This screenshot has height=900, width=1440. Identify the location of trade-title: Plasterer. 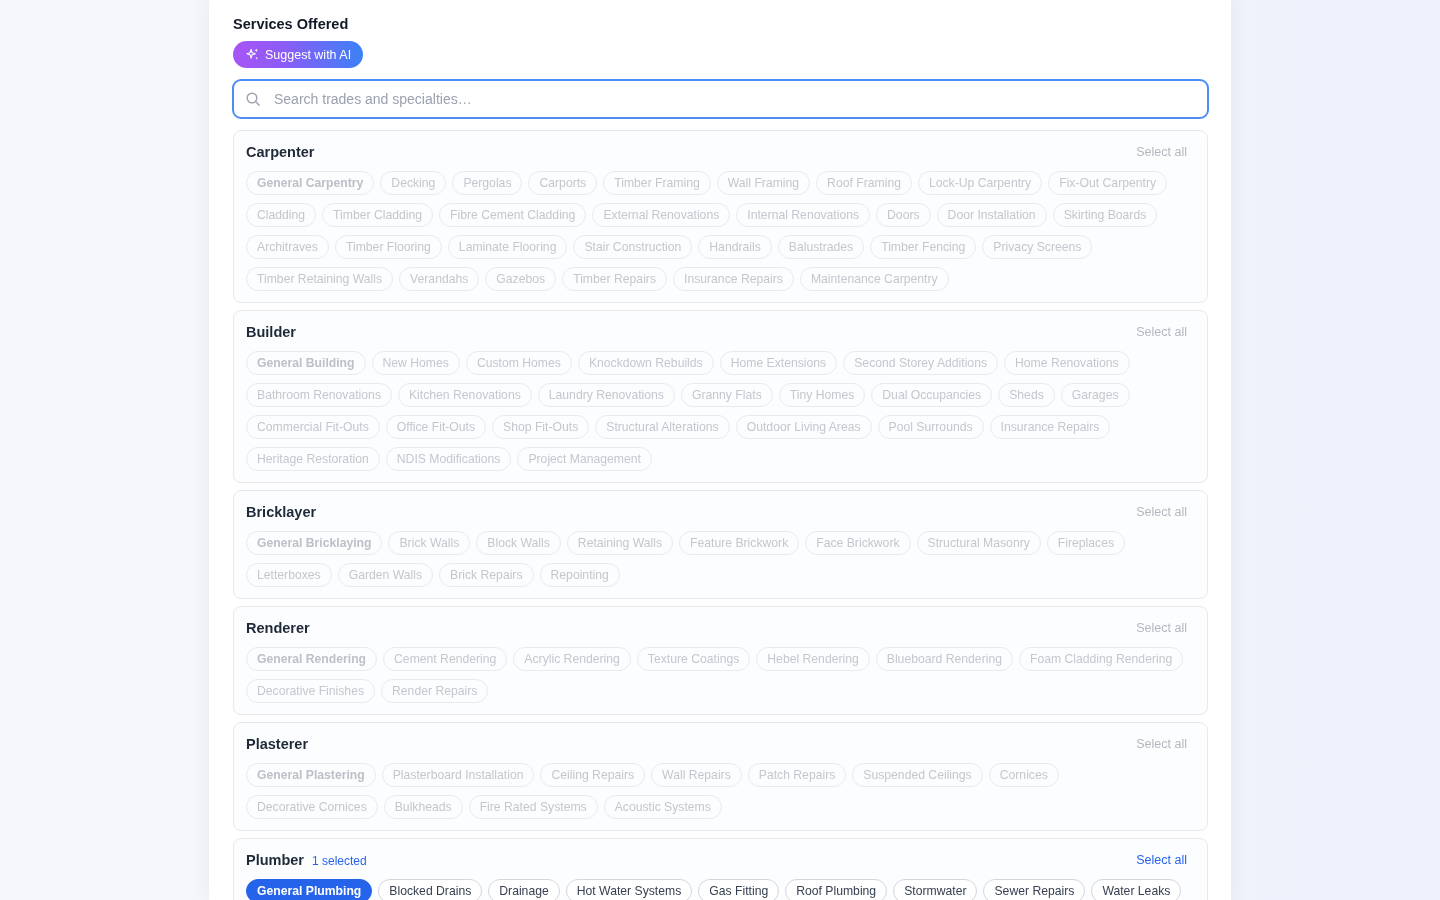
(277, 744).